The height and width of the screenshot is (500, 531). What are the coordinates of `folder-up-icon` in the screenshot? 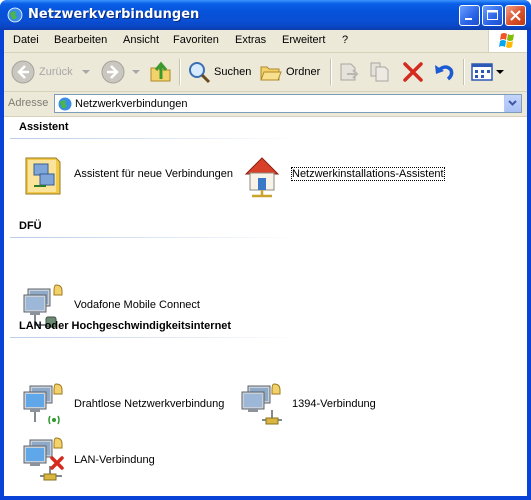 It's located at (160, 71).